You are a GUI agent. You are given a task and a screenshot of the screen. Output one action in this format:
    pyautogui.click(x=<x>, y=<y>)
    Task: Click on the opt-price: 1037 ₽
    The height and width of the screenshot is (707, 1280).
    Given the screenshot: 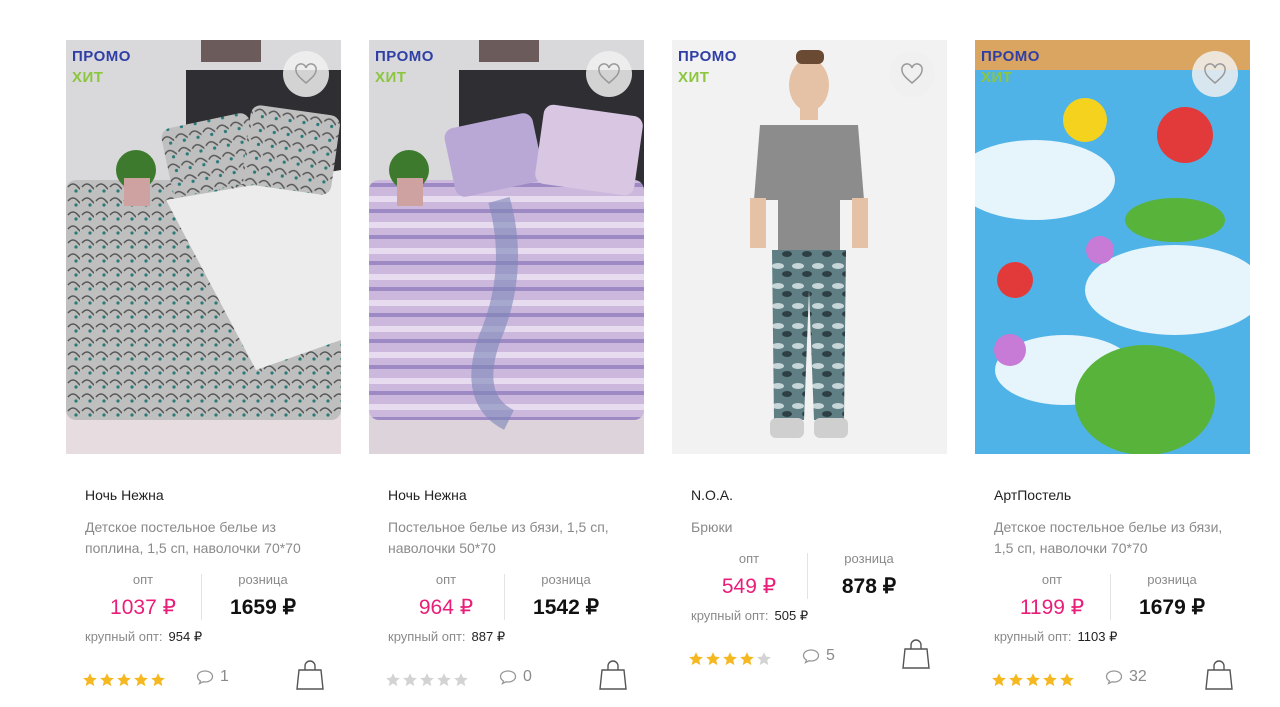 What is the action you would take?
    pyautogui.click(x=143, y=607)
    